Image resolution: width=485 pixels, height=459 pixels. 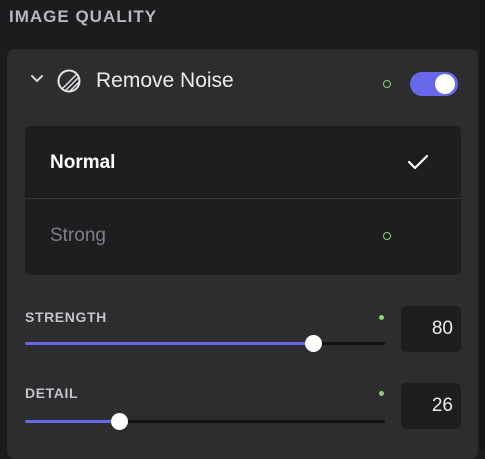 What do you see at coordinates (242, 83) in the screenshot?
I see `panel-header: Remove Noise` at bounding box center [242, 83].